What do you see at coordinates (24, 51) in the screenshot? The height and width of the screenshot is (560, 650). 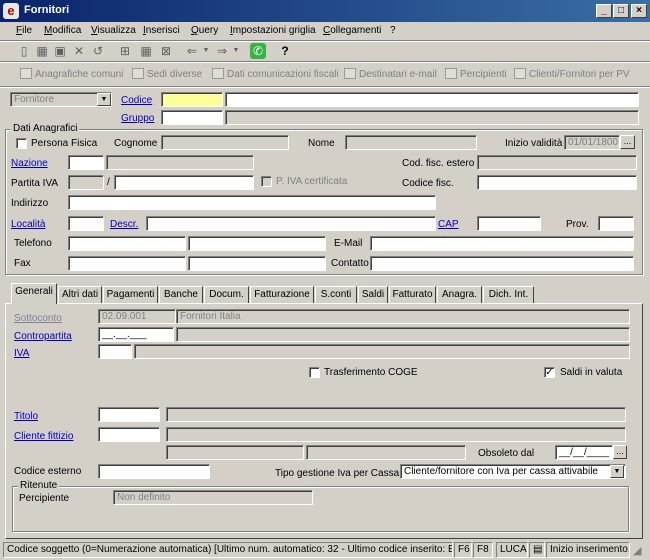 I see `new-document-icon: ▯` at bounding box center [24, 51].